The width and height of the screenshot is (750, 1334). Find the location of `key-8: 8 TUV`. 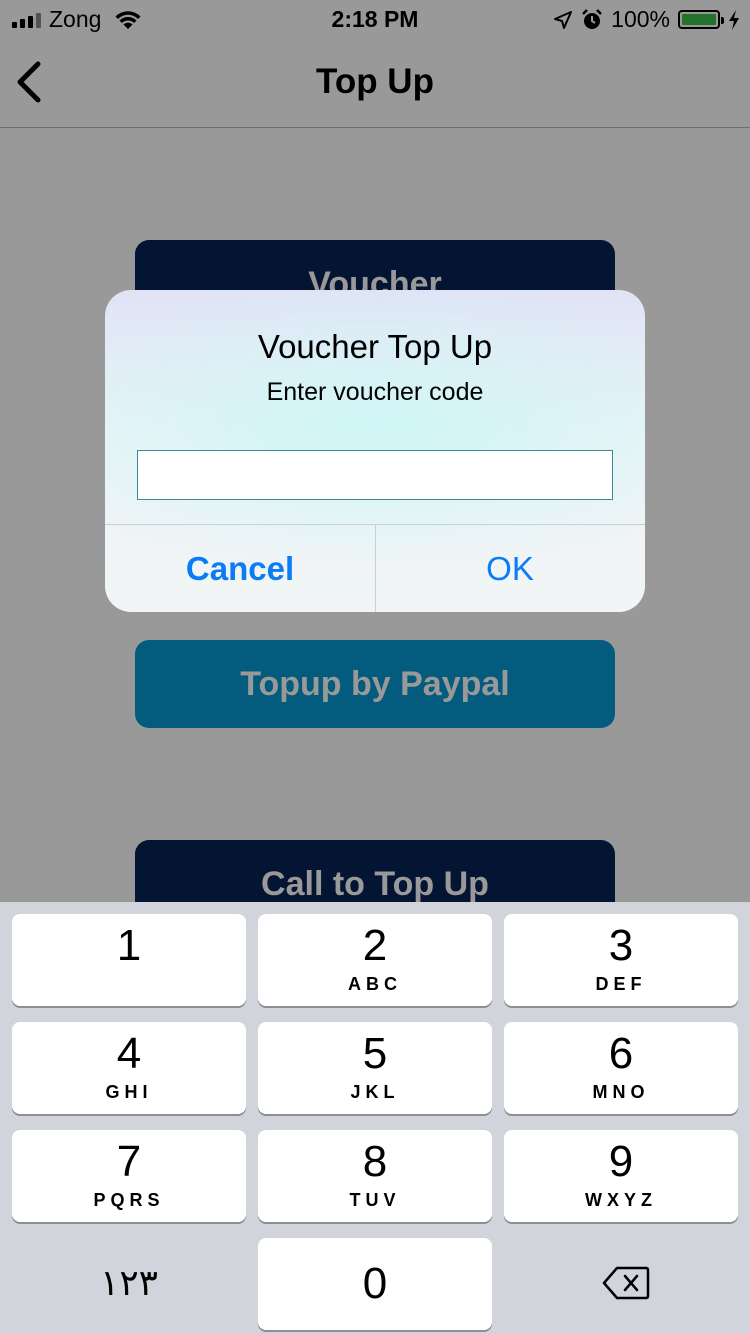

key-8: 8 TUV is located at coordinates (375, 1176).